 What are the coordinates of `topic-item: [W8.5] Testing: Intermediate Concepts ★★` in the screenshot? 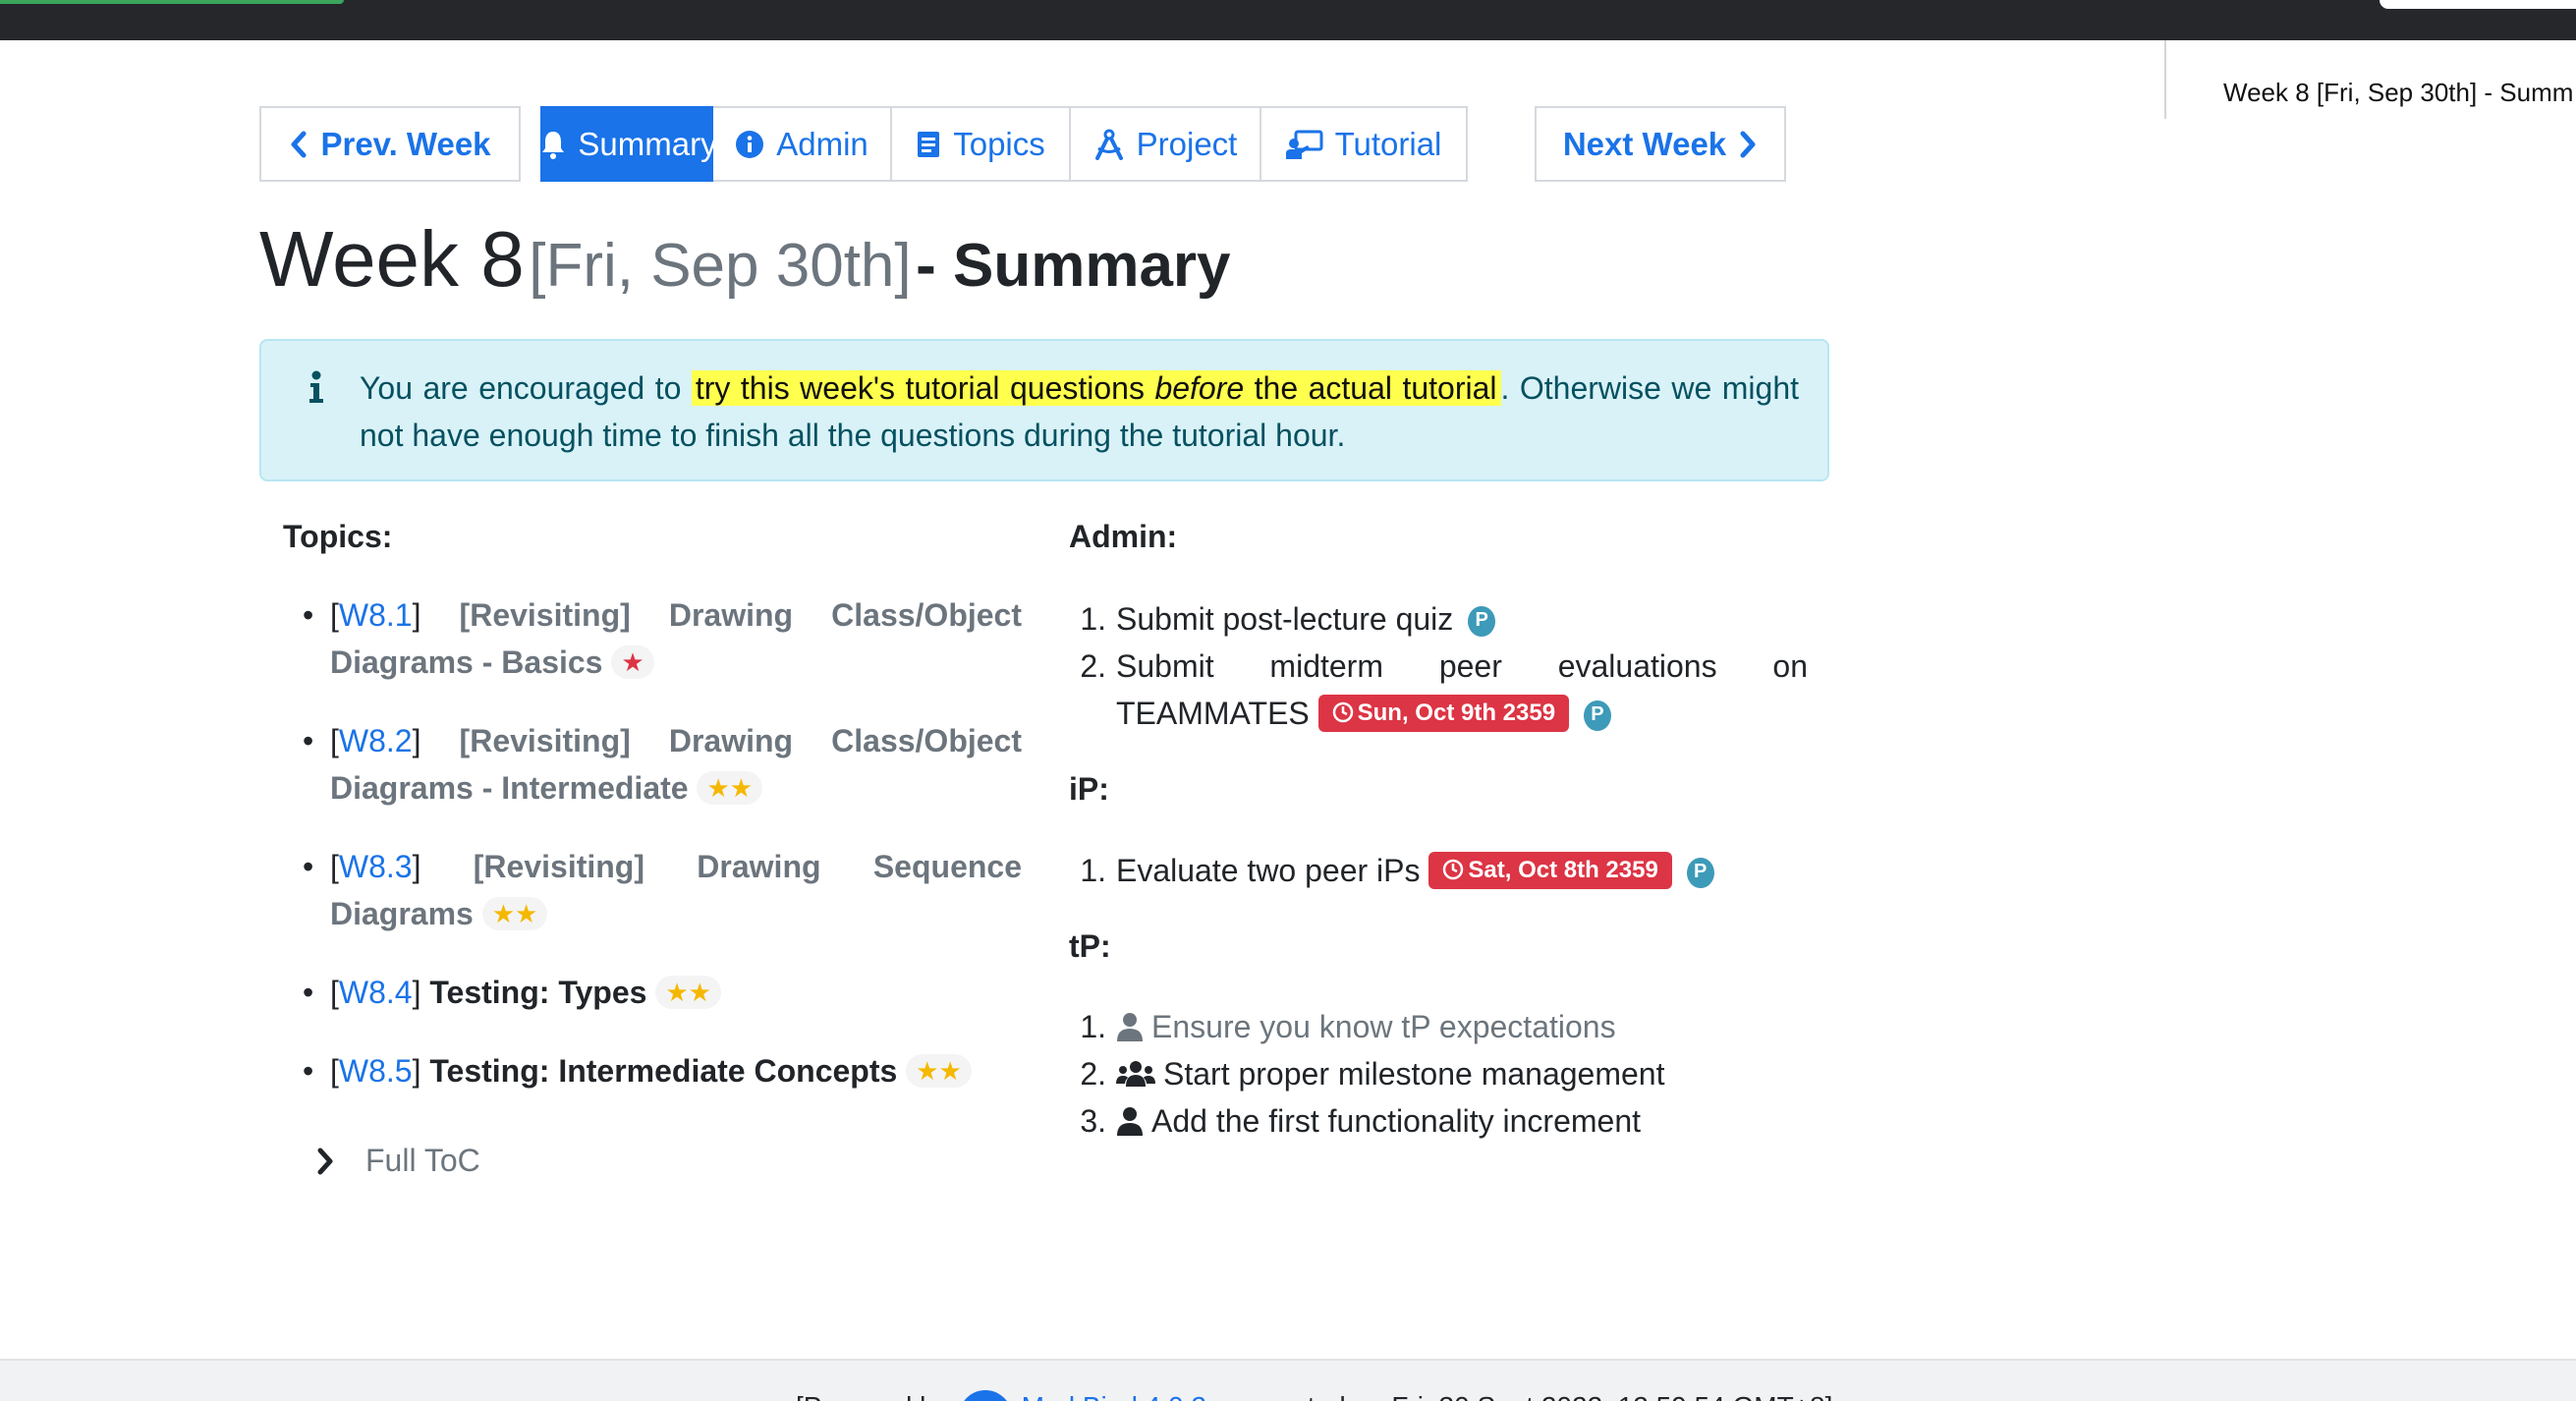 It's located at (652, 1070).